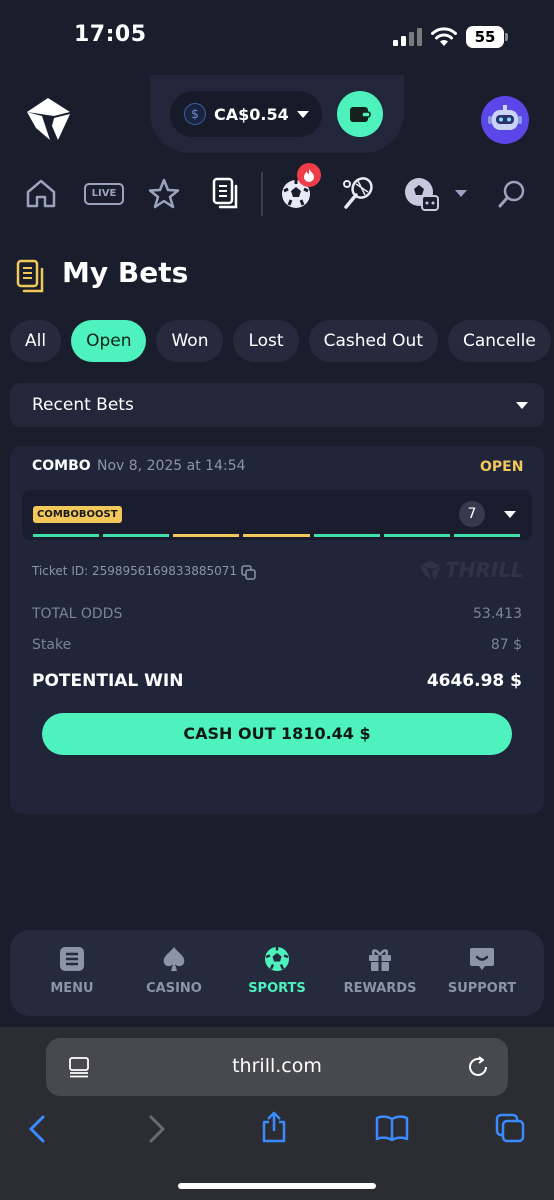 This screenshot has width=554, height=1200. Describe the element at coordinates (108, 681) in the screenshot. I see `potential-win-label: POTENTIAL WIN` at that location.